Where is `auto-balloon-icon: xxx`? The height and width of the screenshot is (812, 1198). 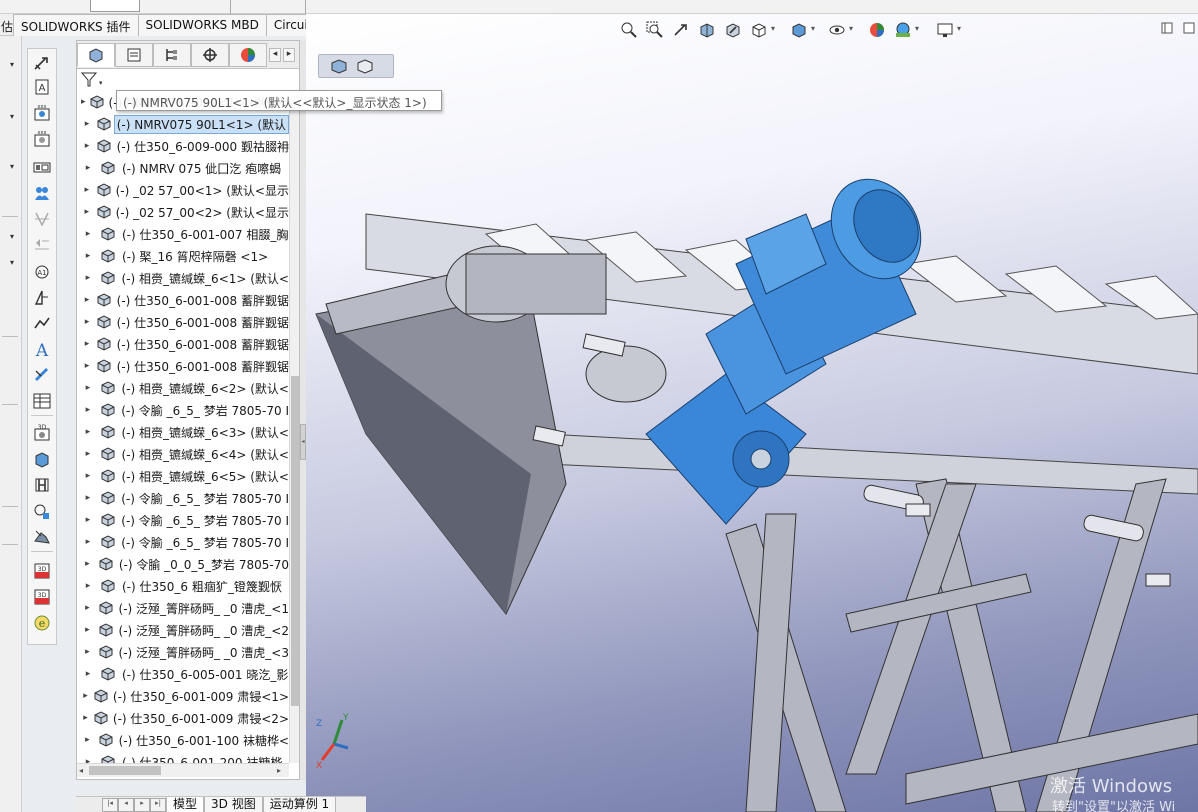 auto-balloon-icon: xxx is located at coordinates (42, 139).